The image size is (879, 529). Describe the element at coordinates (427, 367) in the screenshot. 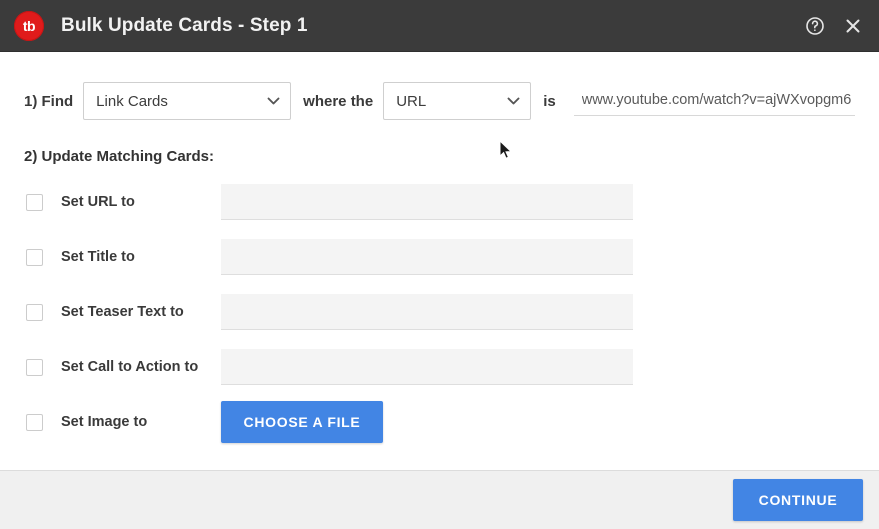

I see `input-set-call-to-action` at that location.